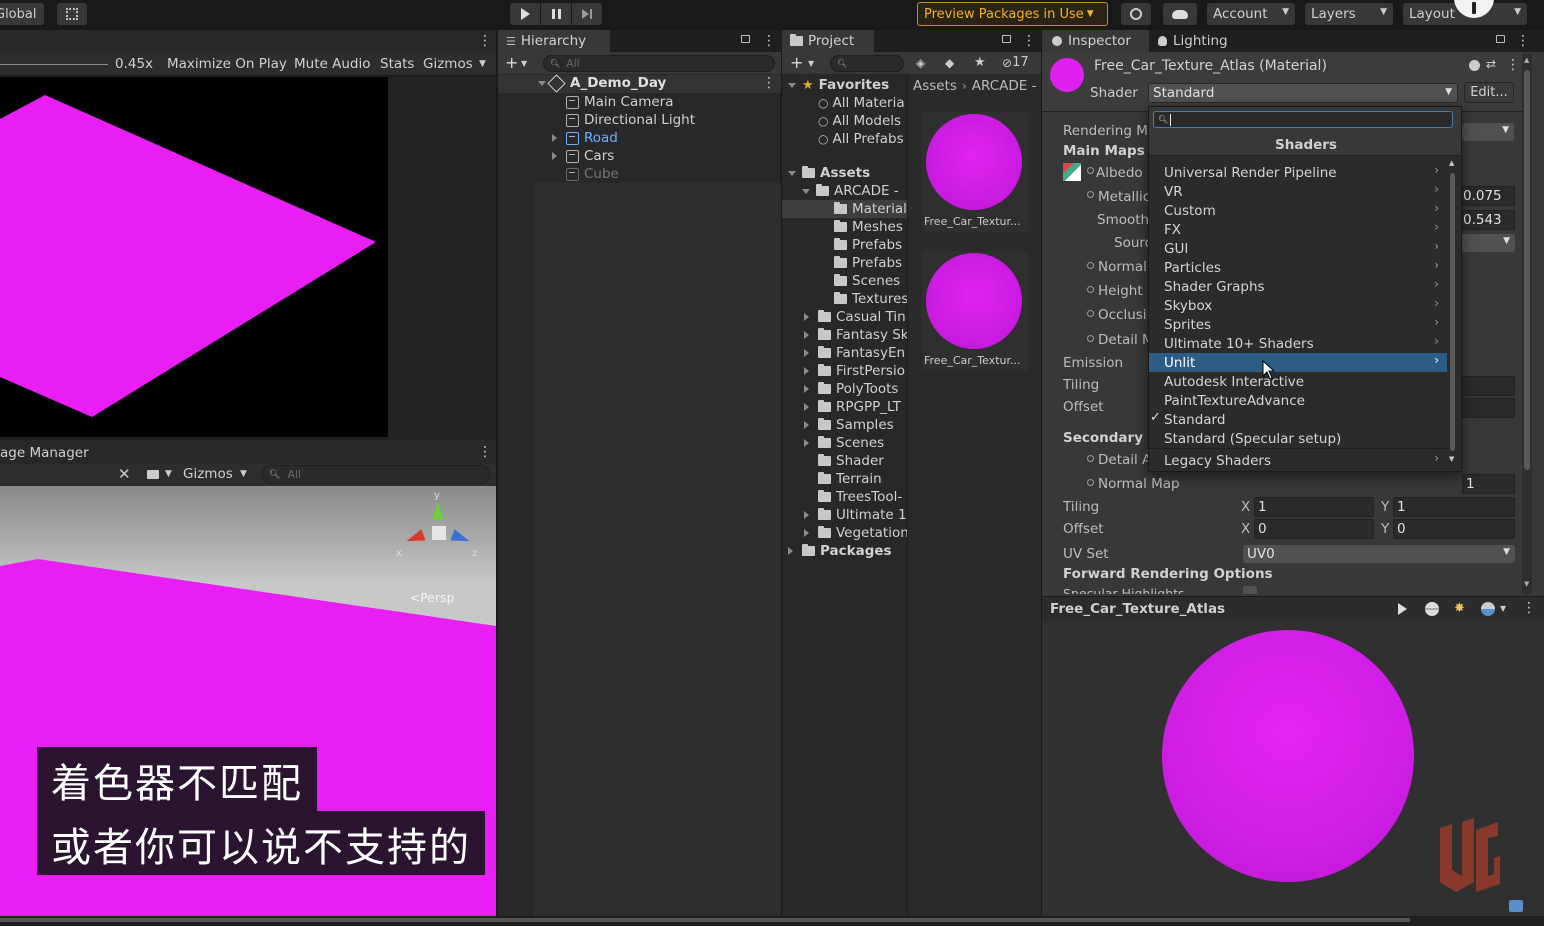 The width and height of the screenshot is (1544, 926). Describe the element at coordinates (829, 173) in the screenshot. I see `assets-header: Assets` at that location.